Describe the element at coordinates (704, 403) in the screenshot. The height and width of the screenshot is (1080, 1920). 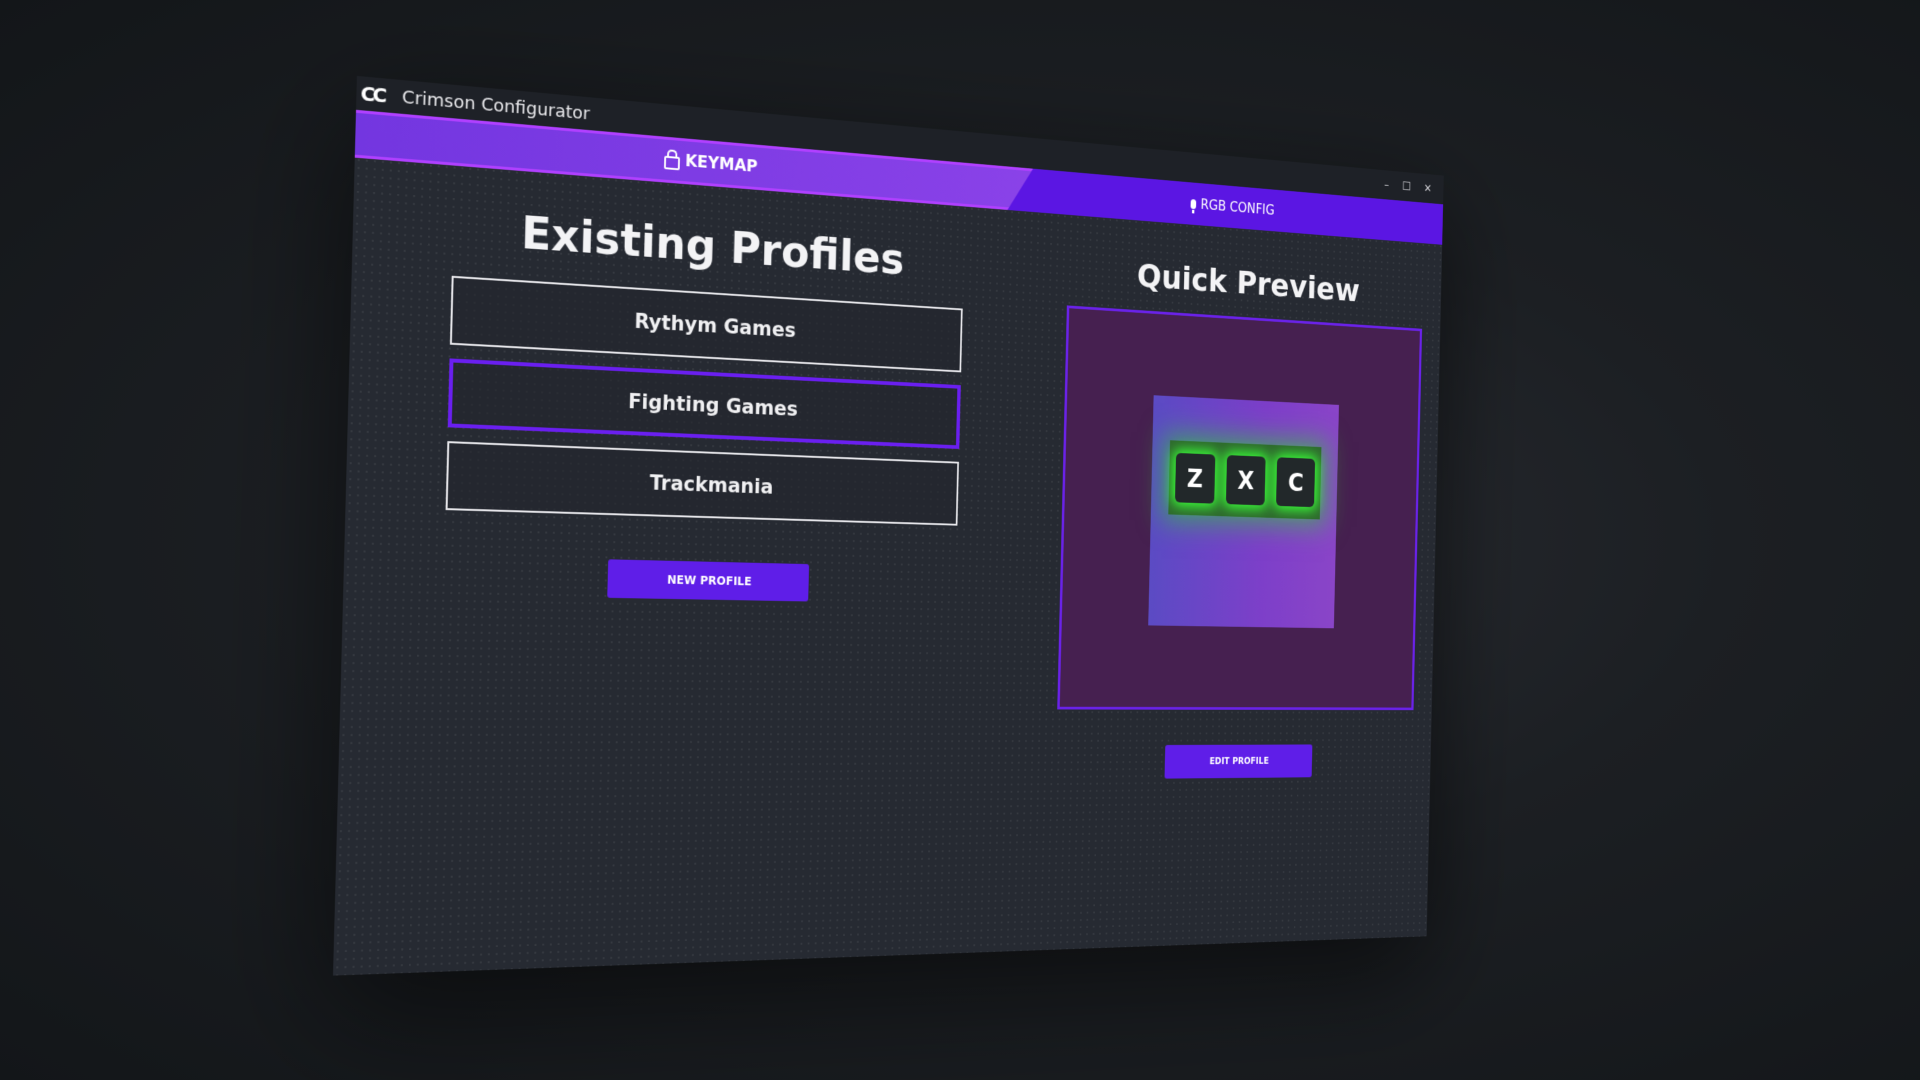
I see `profile-item-fighting-games: Fighting Games` at that location.